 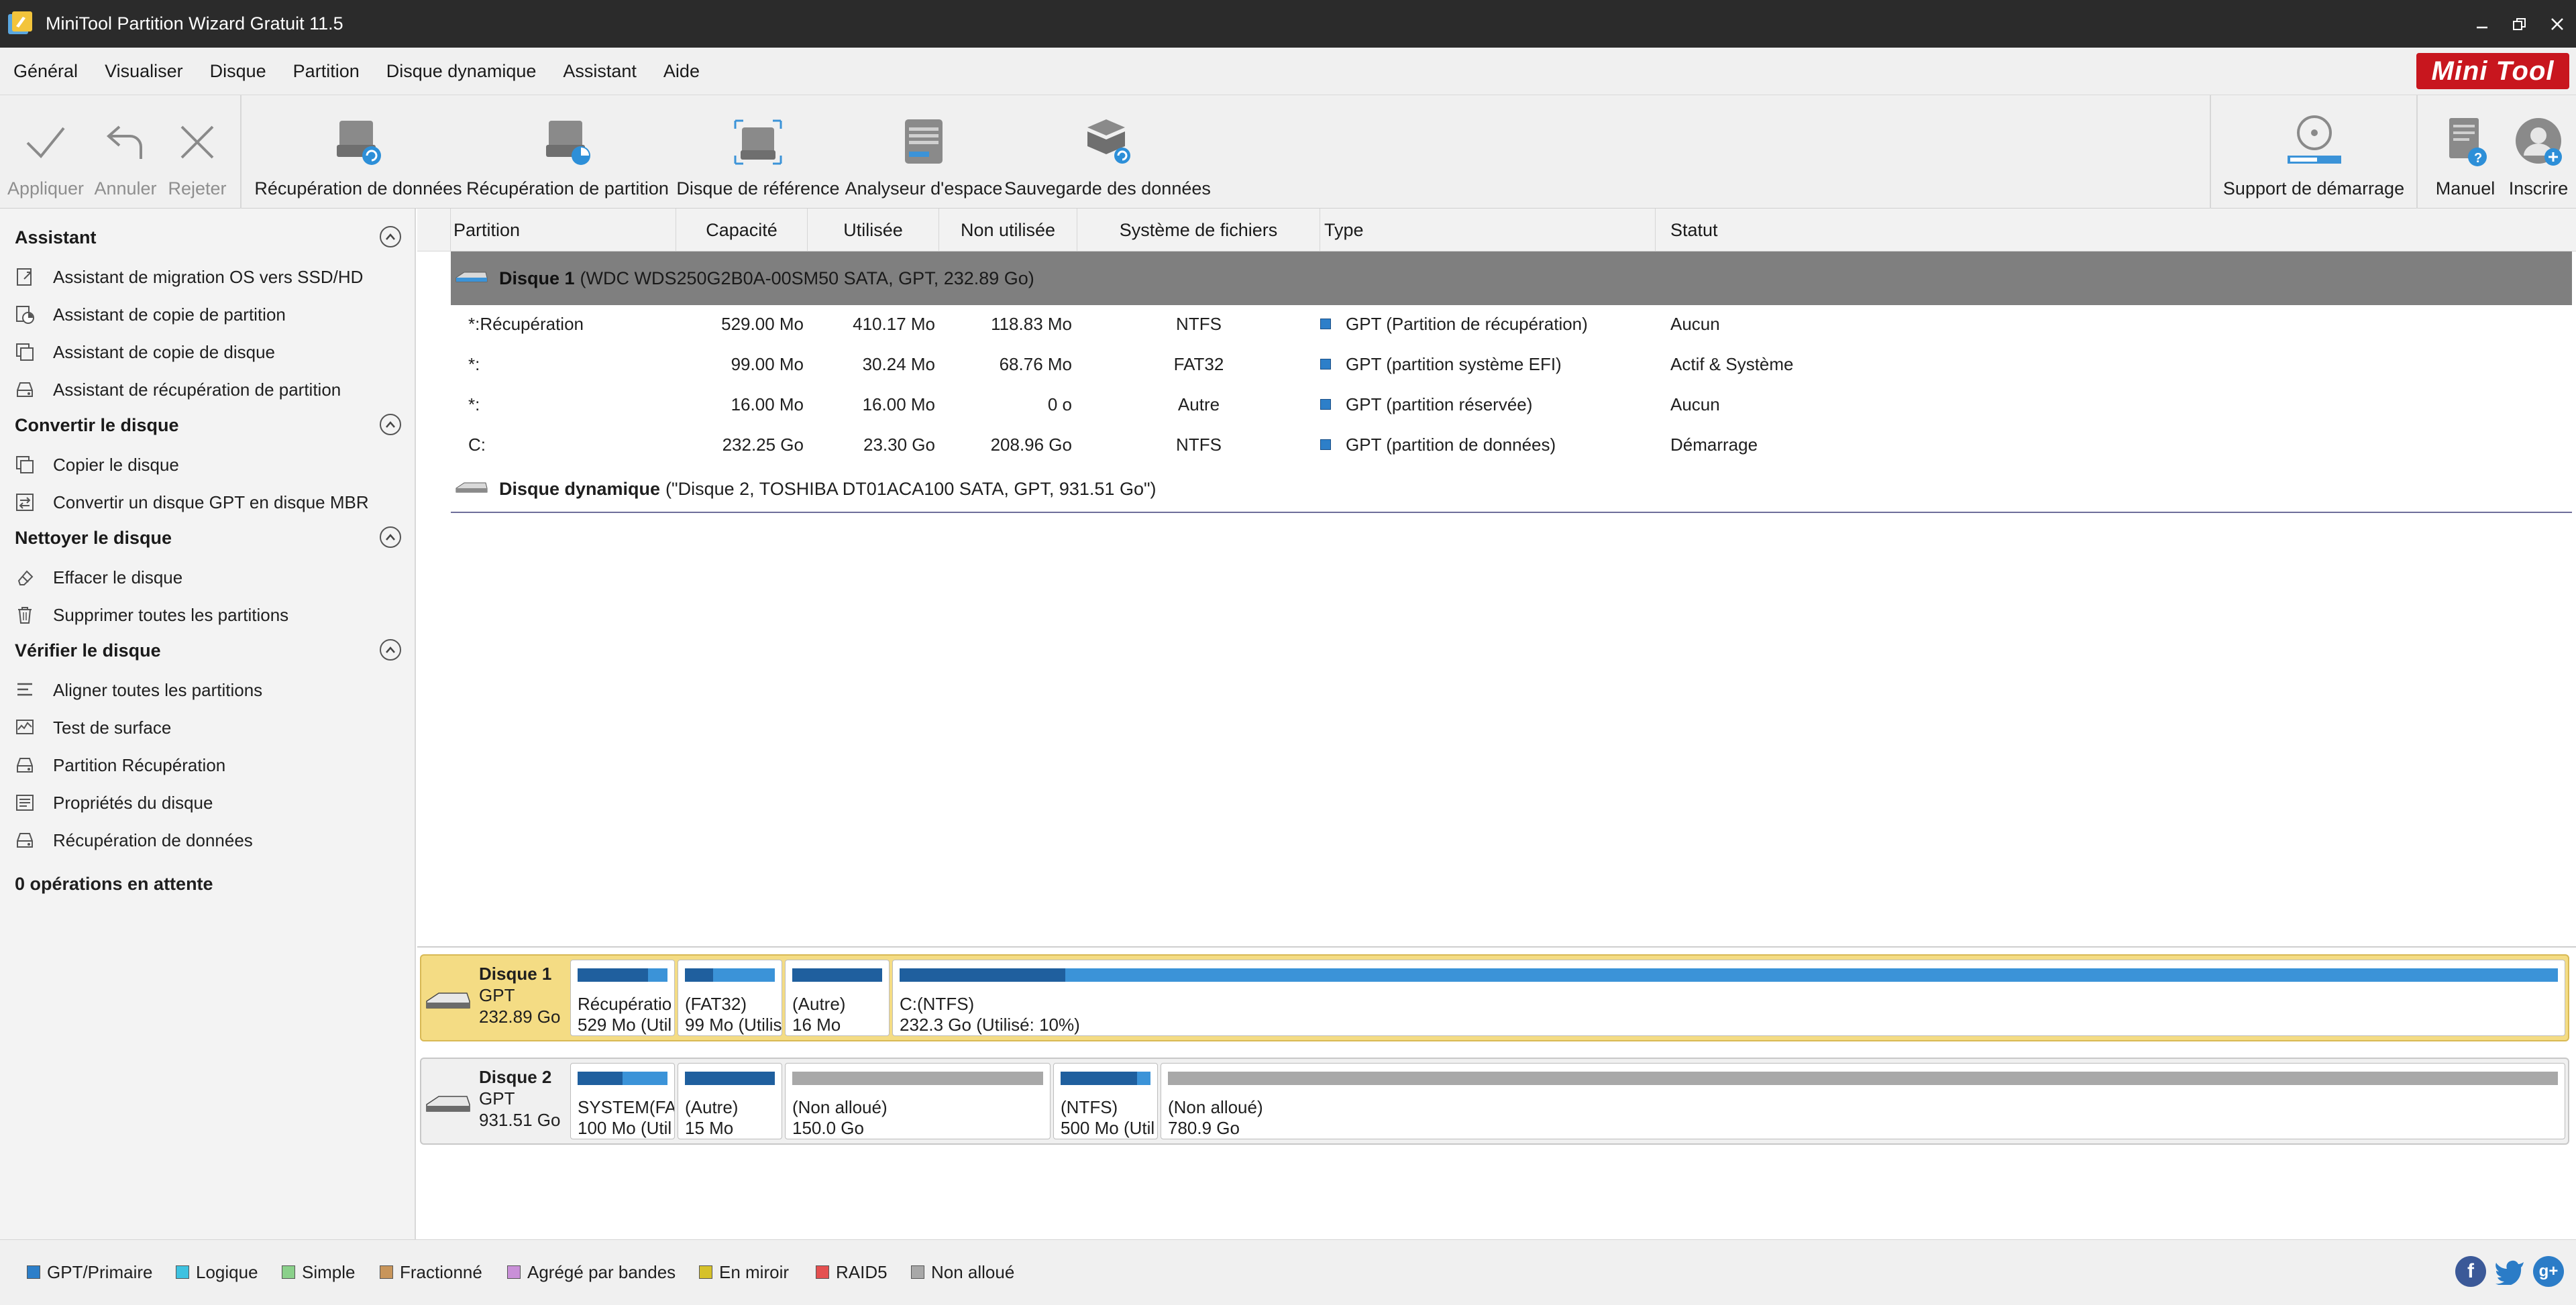 I want to click on register-button: Inscrire, so click(x=2538, y=157).